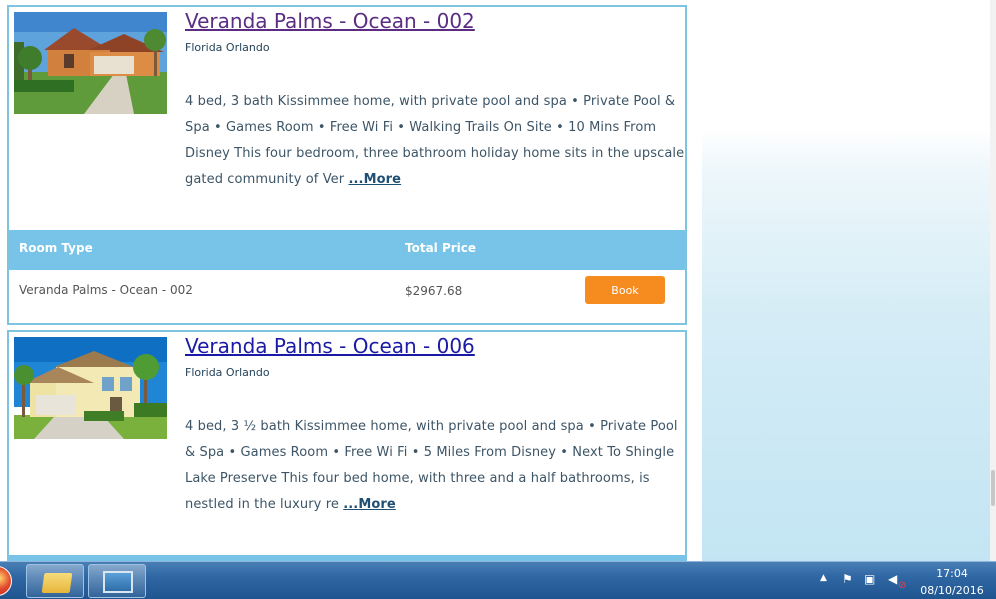  I want to click on rates-table-header: Room Type Total Price, so click(347, 250).